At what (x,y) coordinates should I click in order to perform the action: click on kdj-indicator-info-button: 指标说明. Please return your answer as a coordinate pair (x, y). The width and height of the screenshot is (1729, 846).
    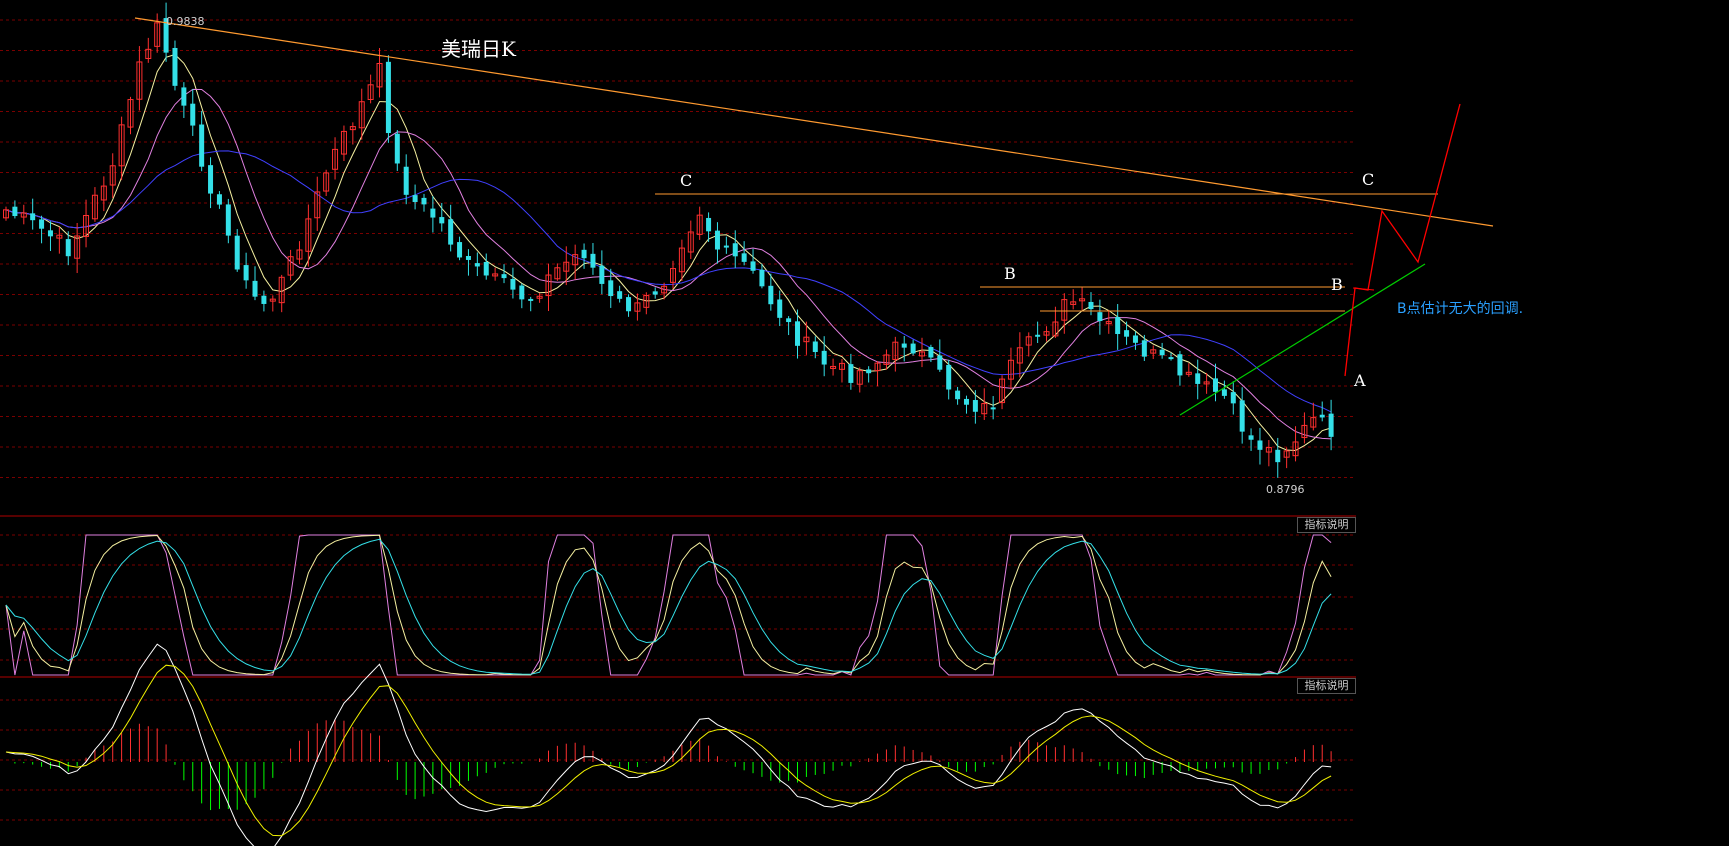
    Looking at the image, I should click on (1326, 525).